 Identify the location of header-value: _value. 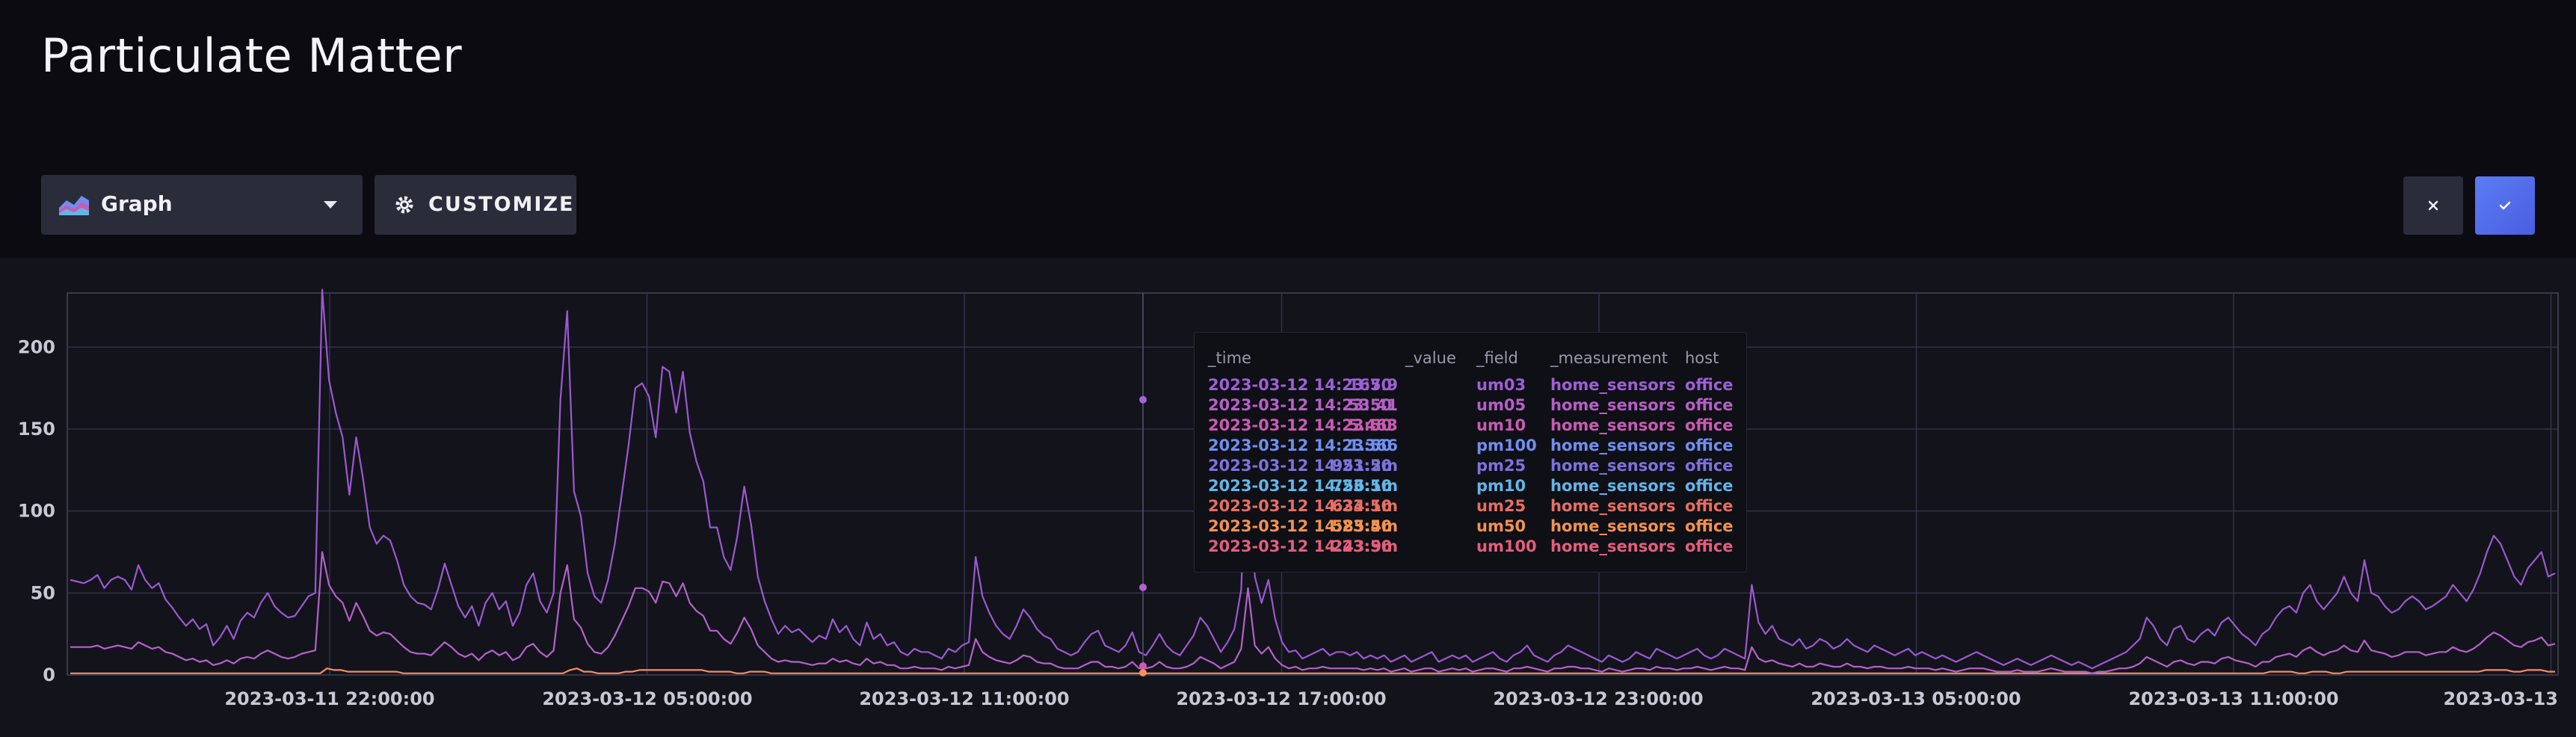
(1430, 358).